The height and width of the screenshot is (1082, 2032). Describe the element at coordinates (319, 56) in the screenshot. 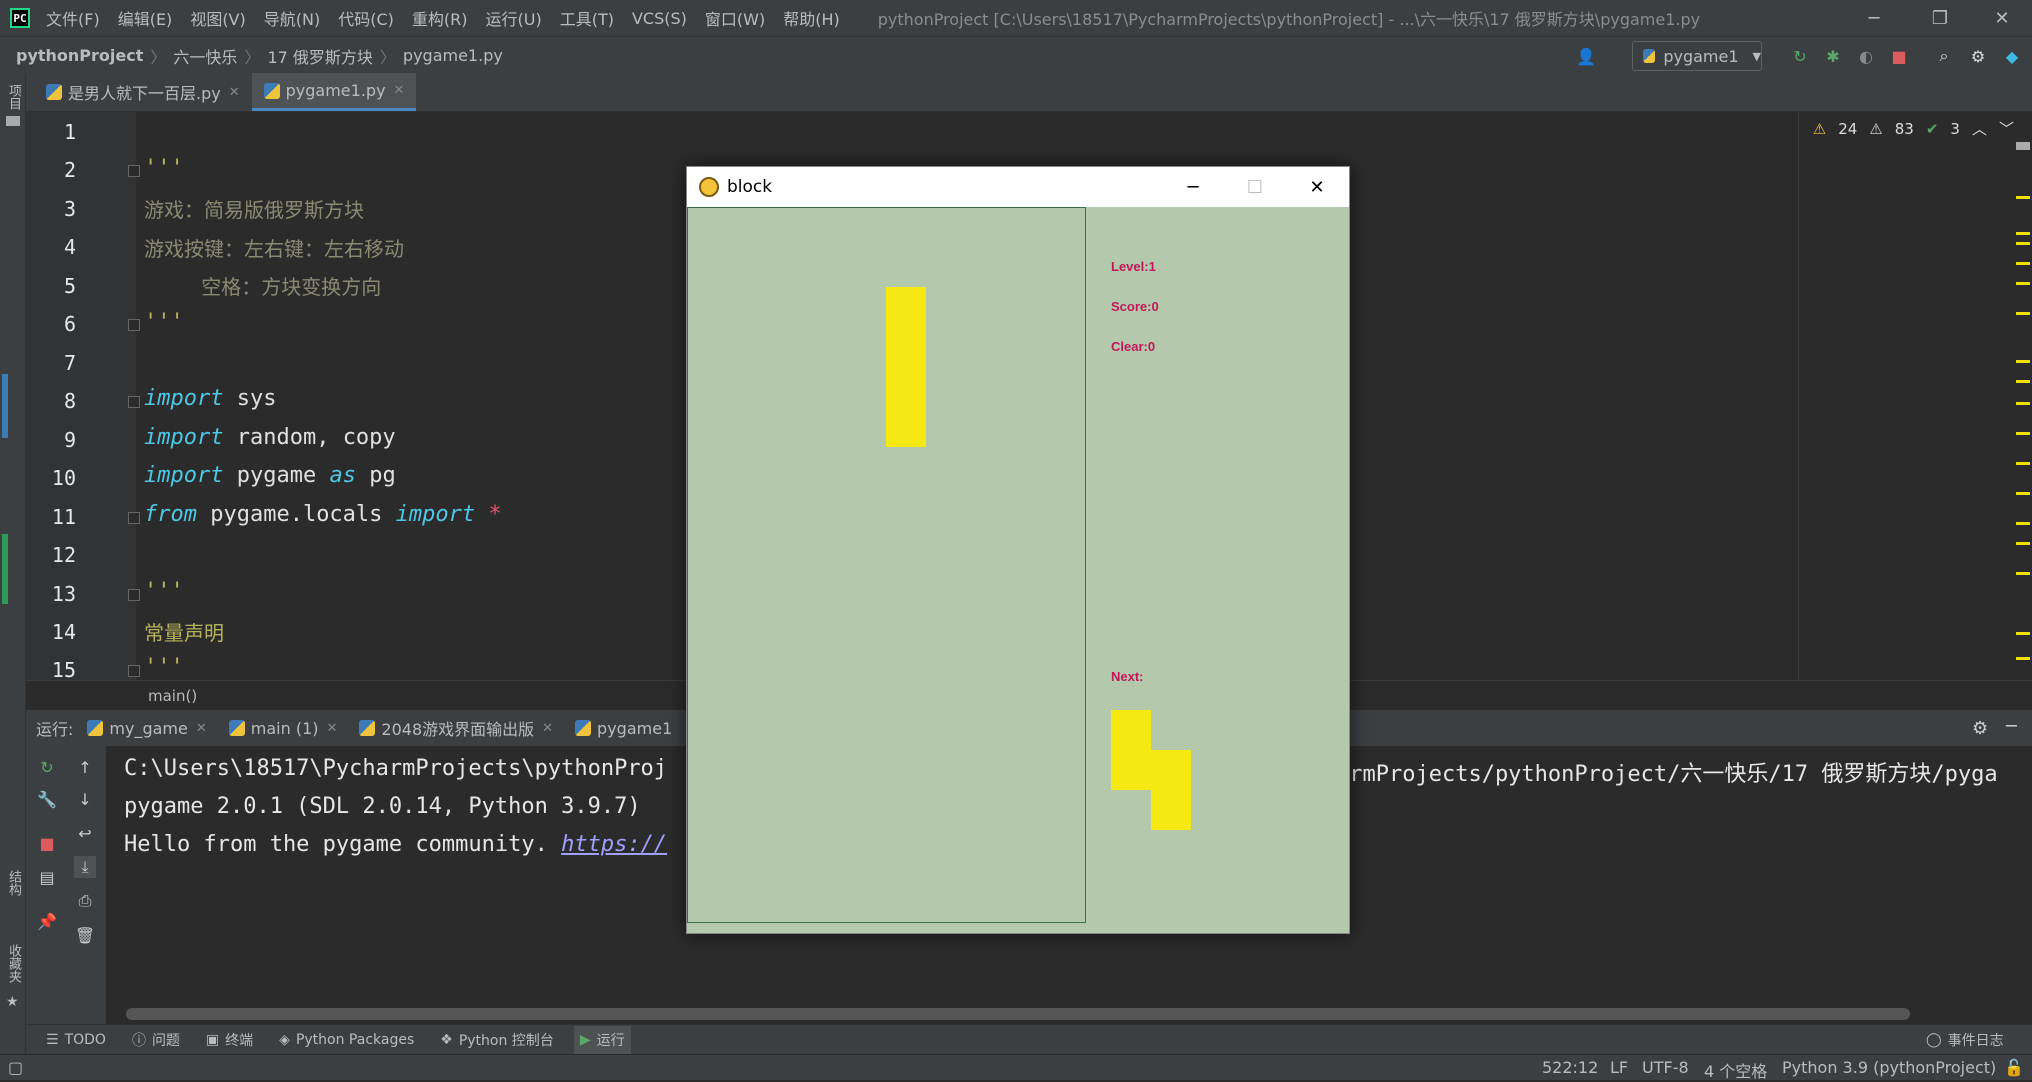

I see `breadcrumb-subfolder: 17 俄罗斯方块` at that location.